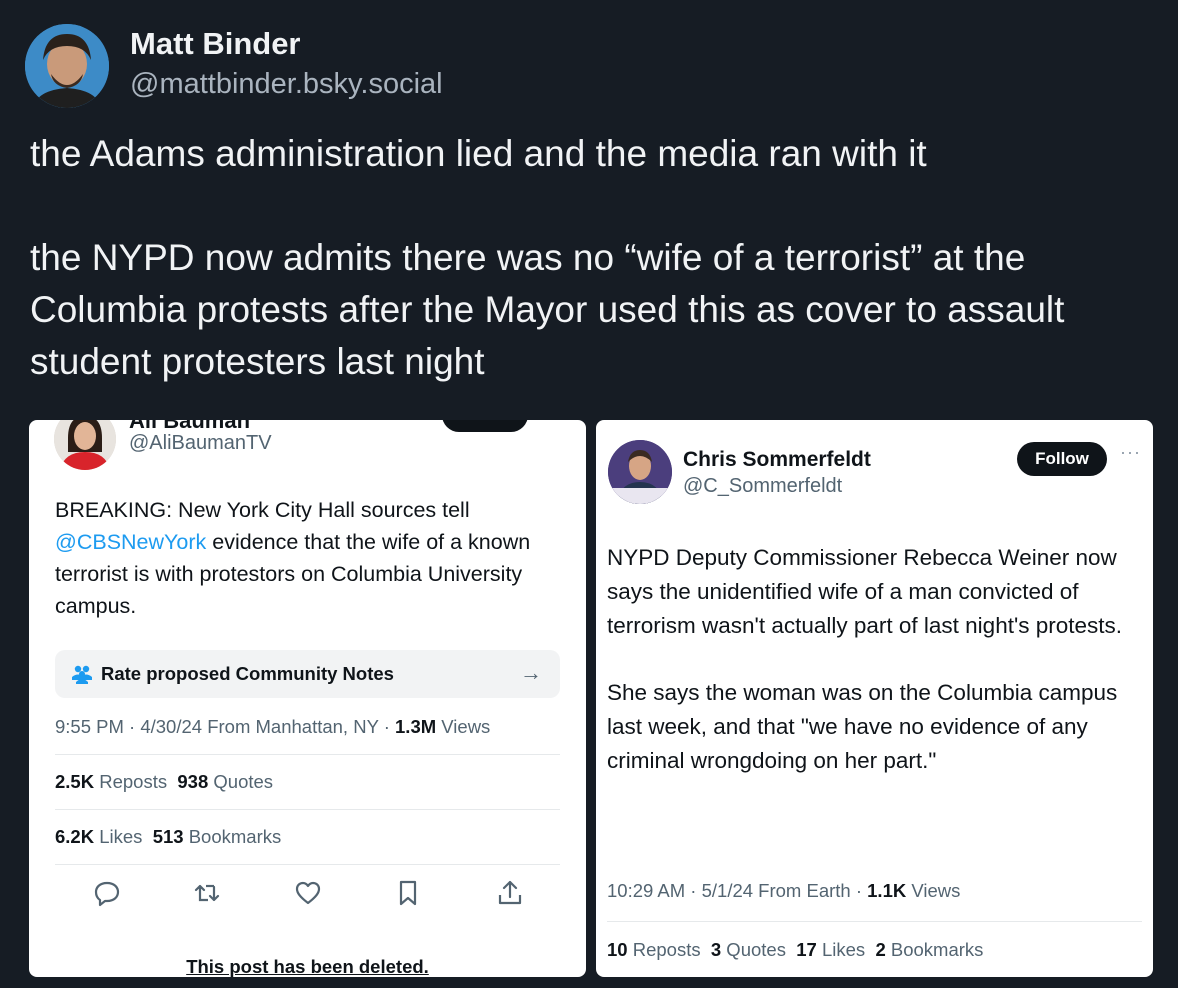  What do you see at coordinates (617, 949) in the screenshot?
I see `reposts-count: 10` at bounding box center [617, 949].